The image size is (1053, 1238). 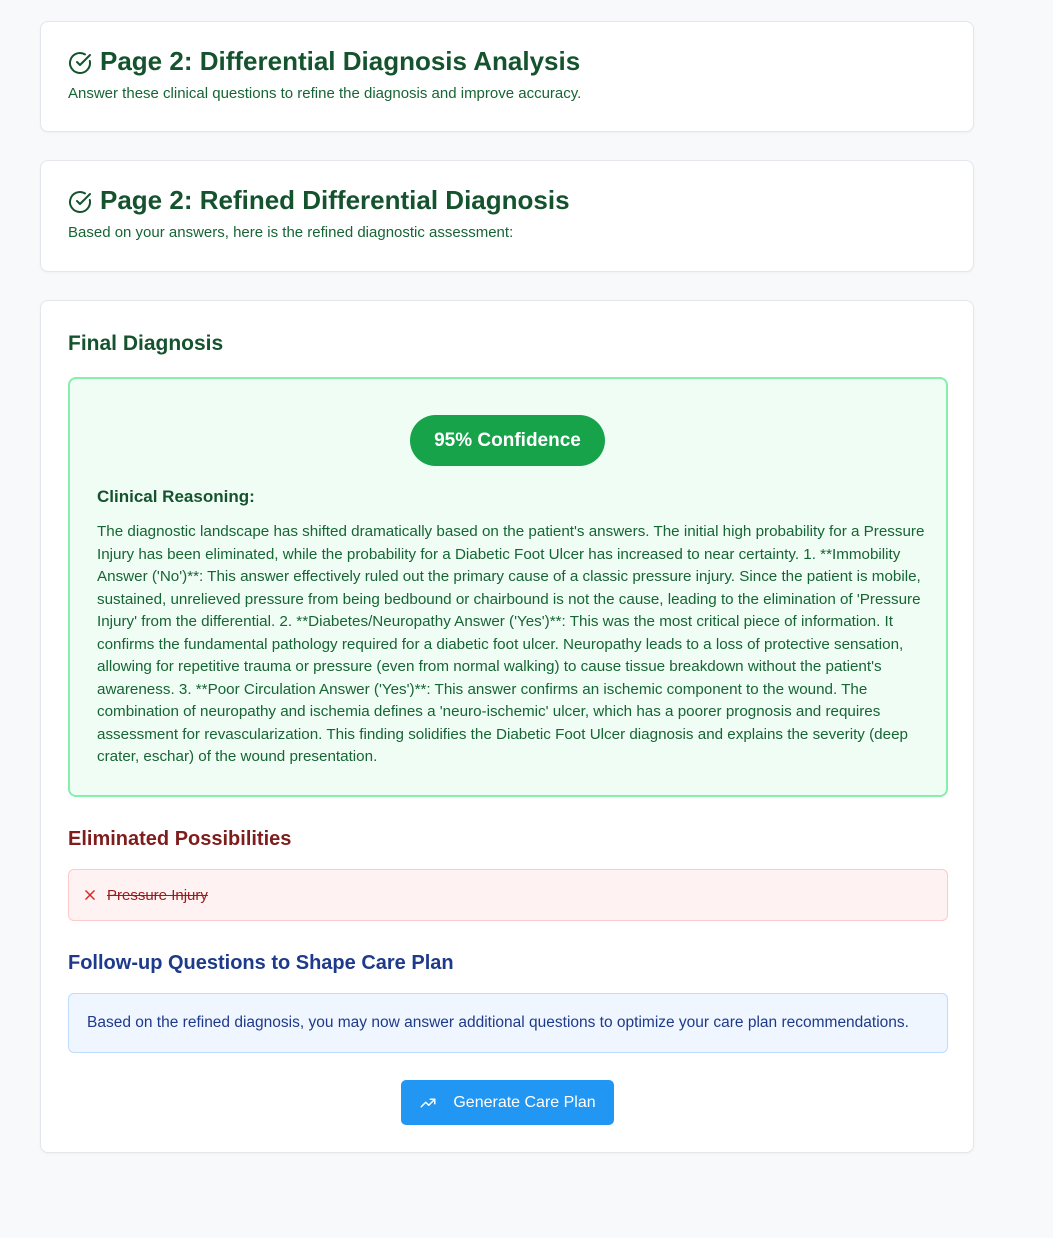 I want to click on refined-title: Page 2: Refined Differential Diagnosis, so click(x=335, y=200).